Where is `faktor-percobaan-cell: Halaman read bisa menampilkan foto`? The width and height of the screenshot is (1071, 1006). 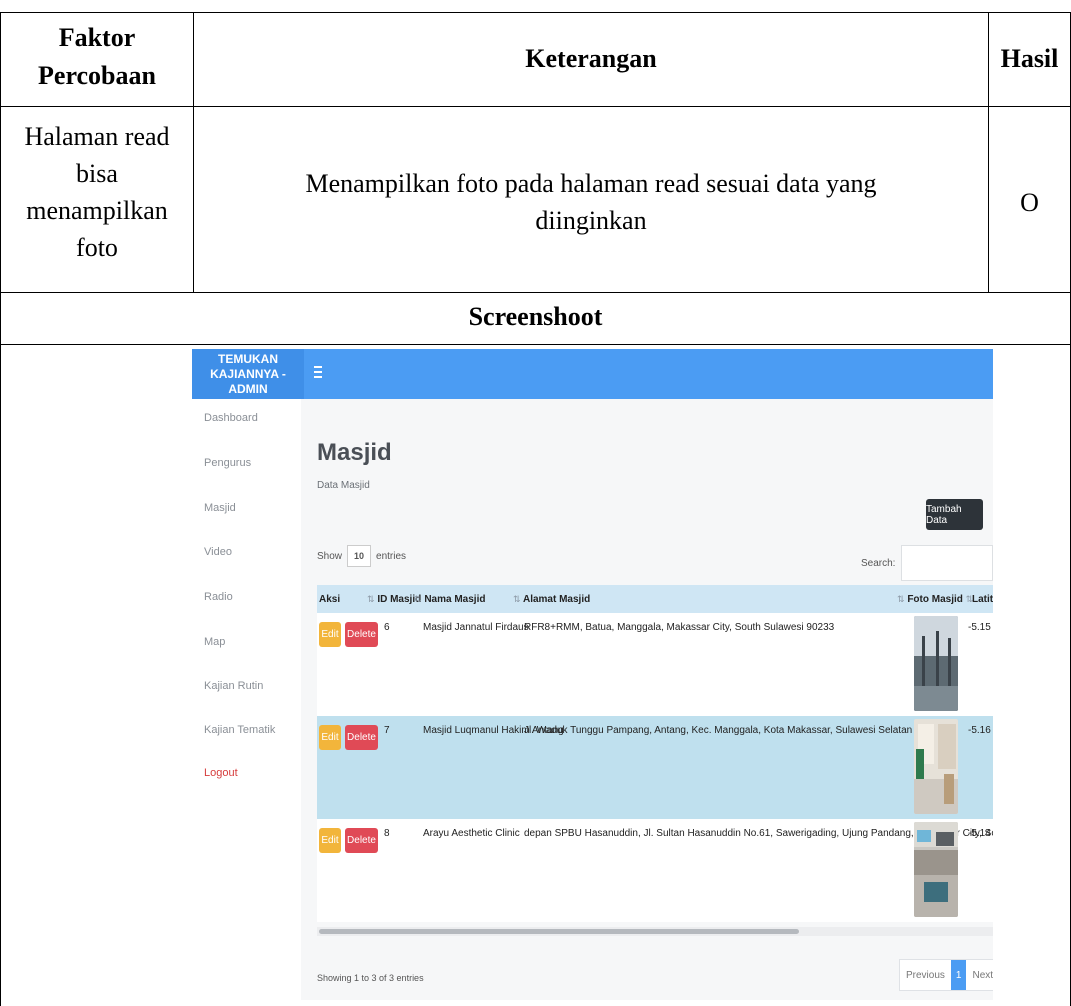
faktor-percobaan-cell: Halaman read bisa menampilkan foto is located at coordinates (97, 192).